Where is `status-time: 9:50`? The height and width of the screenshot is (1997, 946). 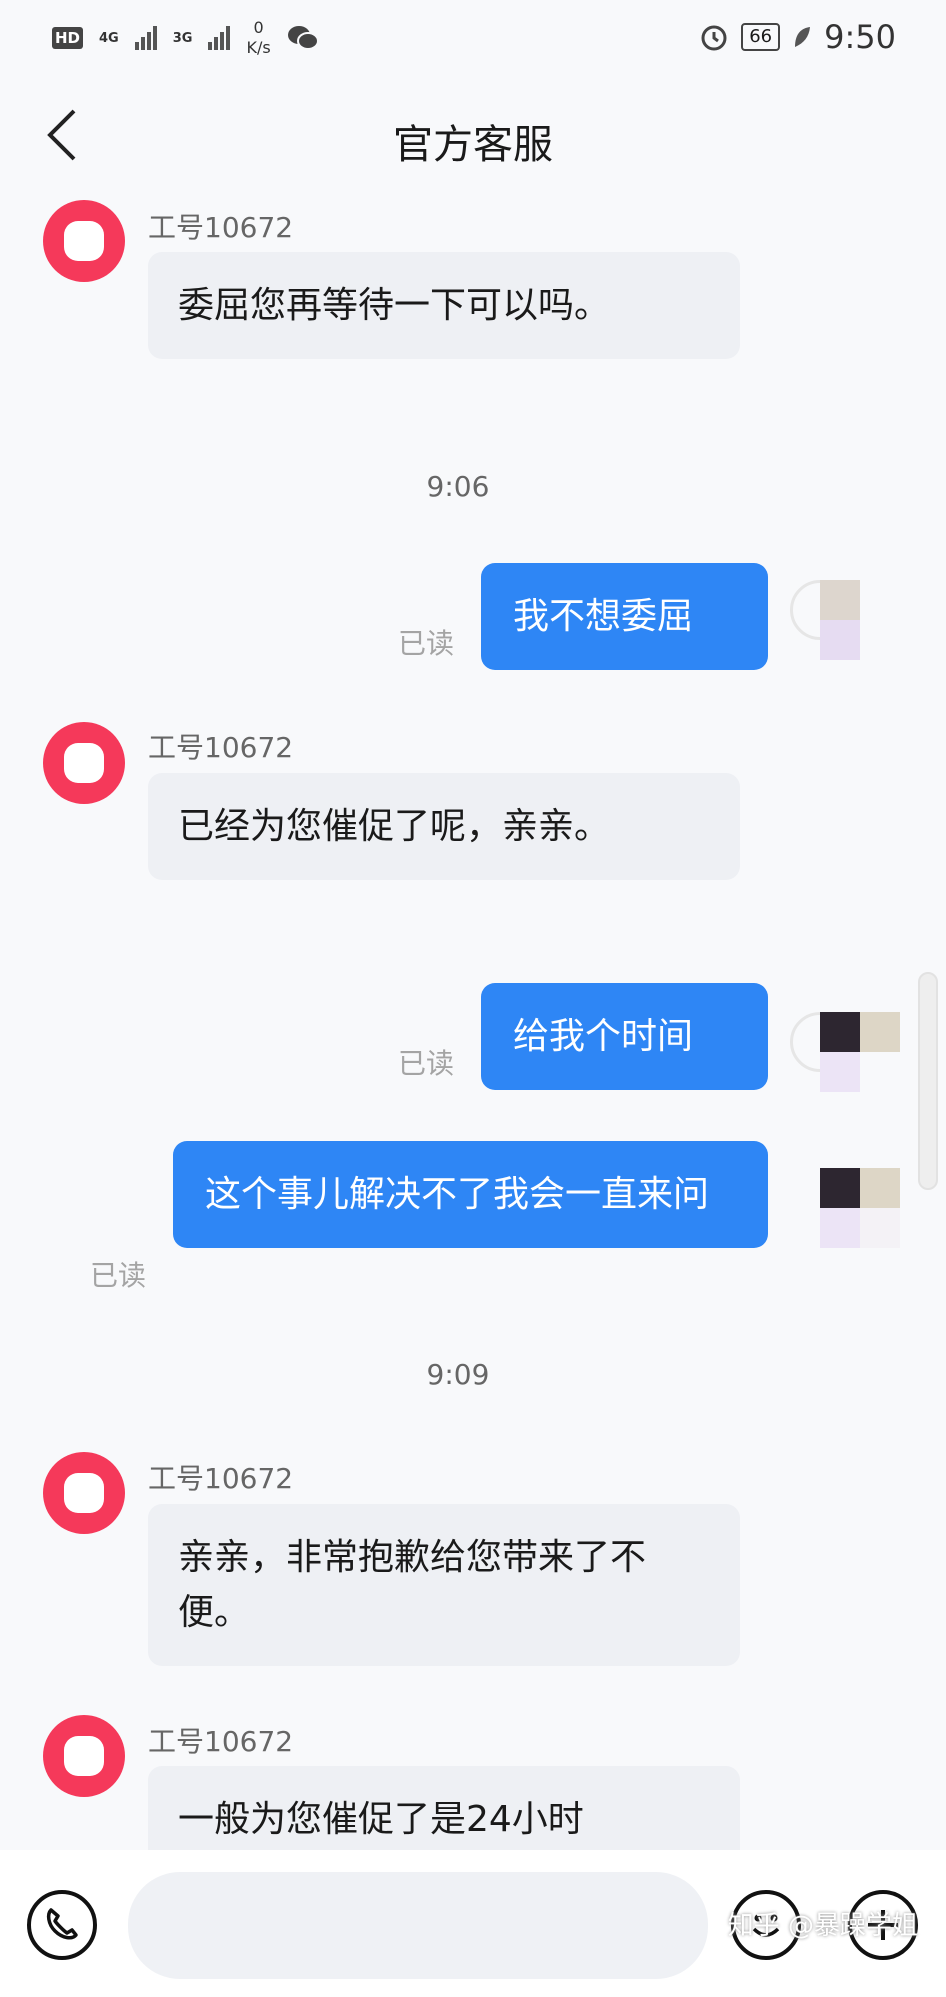 status-time: 9:50 is located at coordinates (860, 37).